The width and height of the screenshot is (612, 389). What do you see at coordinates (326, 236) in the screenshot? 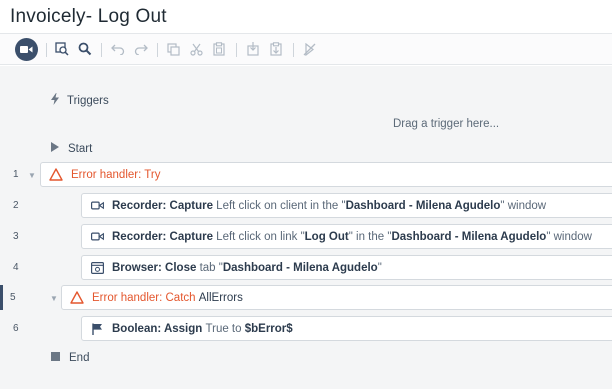
I see `link-target: Log Out` at bounding box center [326, 236].